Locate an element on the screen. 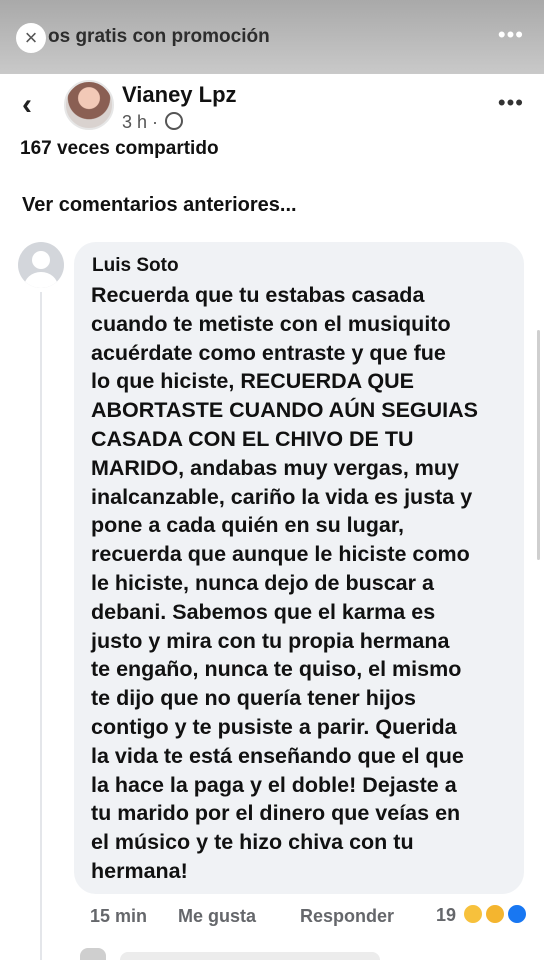  comment-line: le hiciste, nunca dejo de buscar a is located at coordinates (262, 582).